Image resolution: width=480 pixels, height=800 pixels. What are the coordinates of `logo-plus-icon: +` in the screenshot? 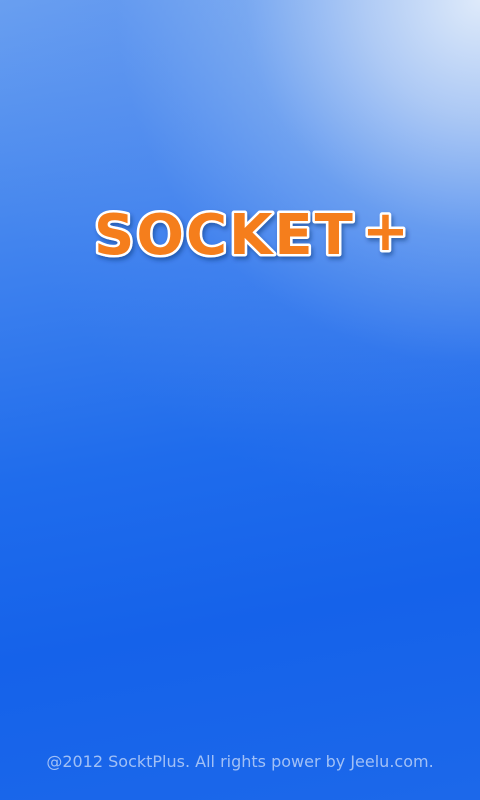 It's located at (386, 231).